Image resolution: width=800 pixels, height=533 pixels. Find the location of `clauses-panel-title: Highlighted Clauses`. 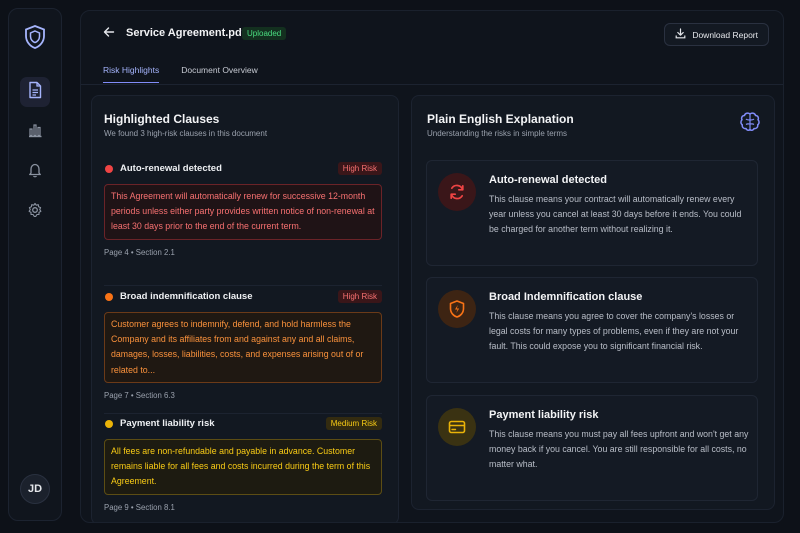

clauses-panel-title: Highlighted Clauses is located at coordinates (162, 119).